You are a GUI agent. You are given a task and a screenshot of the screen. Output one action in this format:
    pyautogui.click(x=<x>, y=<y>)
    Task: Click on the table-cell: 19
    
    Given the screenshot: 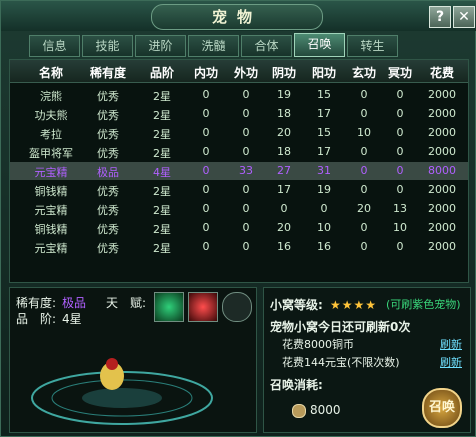 What is the action you would take?
    pyautogui.click(x=284, y=94)
    